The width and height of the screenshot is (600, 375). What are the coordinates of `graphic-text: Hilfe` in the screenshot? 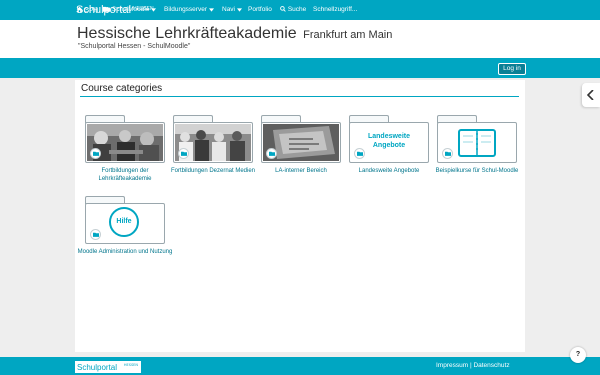 It's located at (124, 221).